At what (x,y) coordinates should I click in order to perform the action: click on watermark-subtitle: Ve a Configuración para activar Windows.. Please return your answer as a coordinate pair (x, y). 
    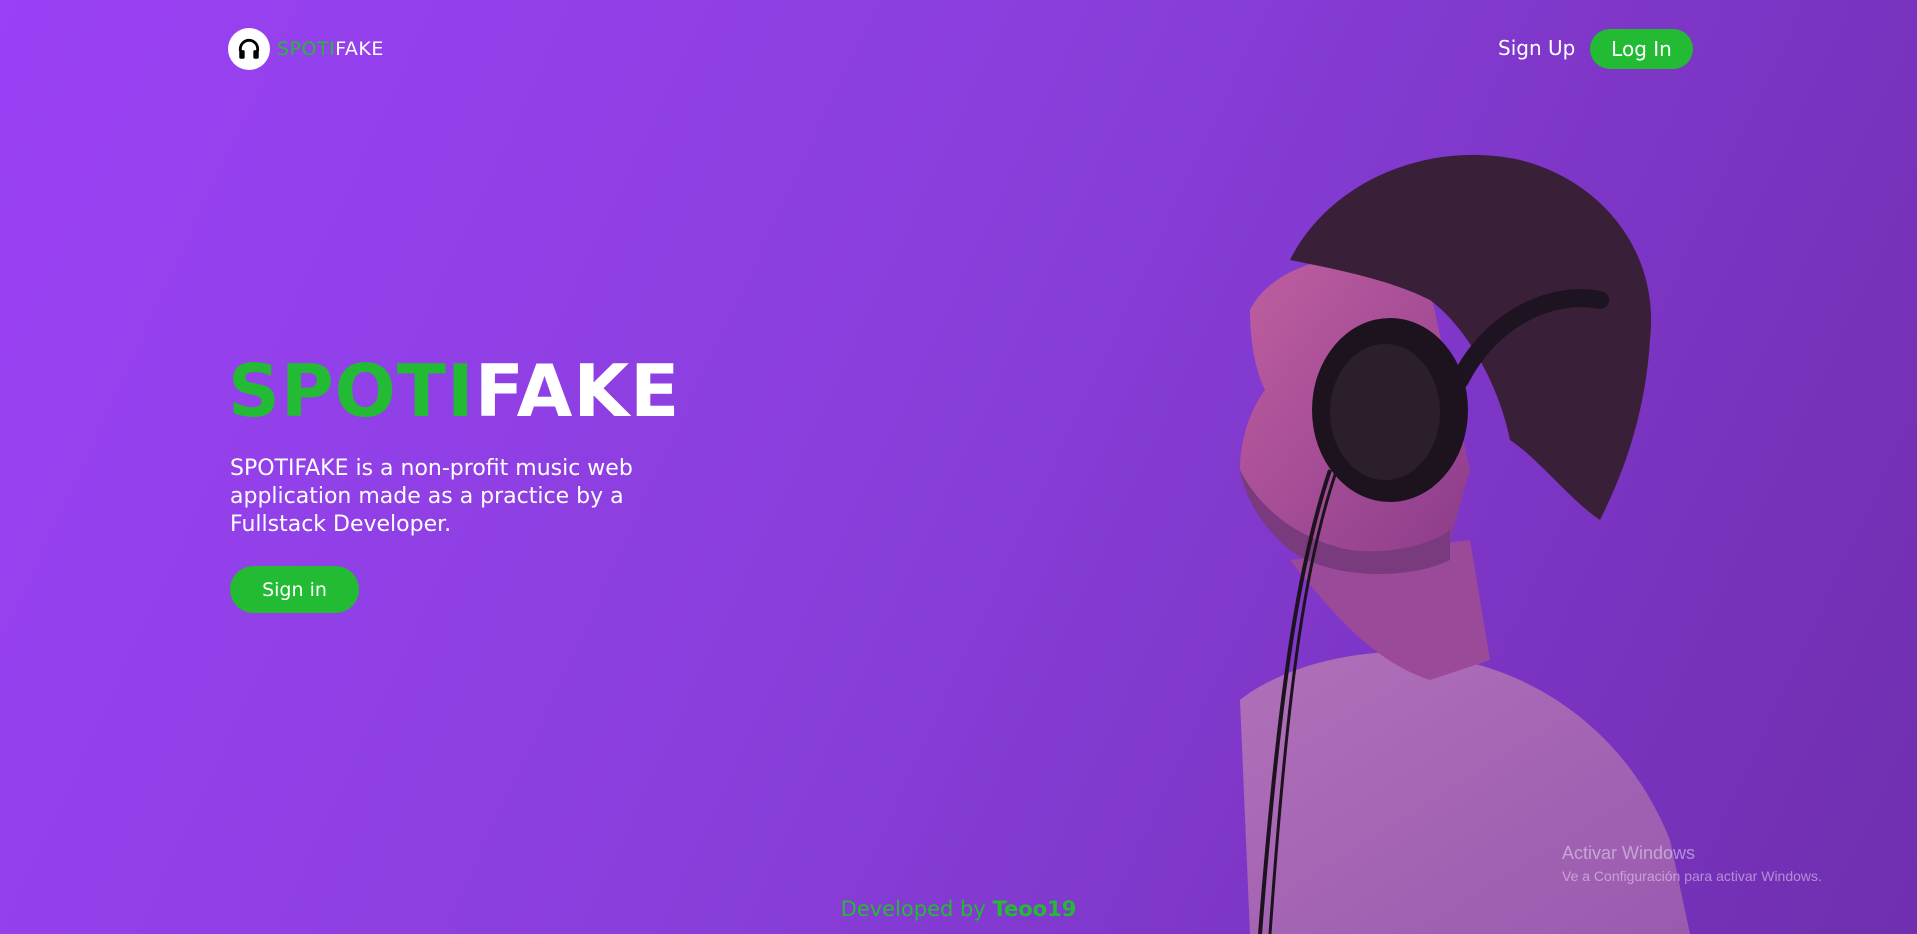
    Looking at the image, I should click on (1692, 876).